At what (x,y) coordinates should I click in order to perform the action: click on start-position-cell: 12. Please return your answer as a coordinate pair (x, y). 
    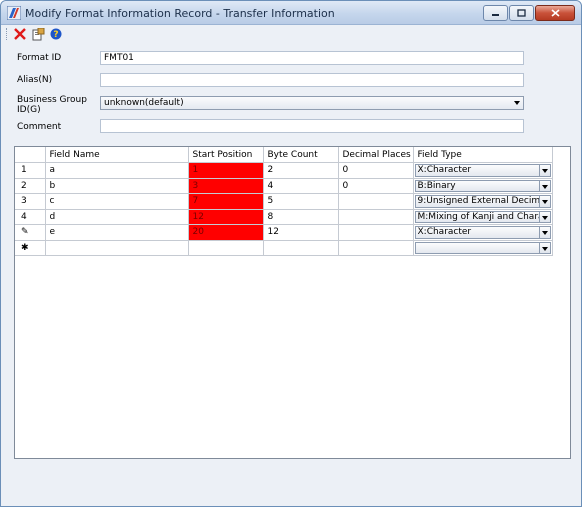
    Looking at the image, I should click on (225, 216).